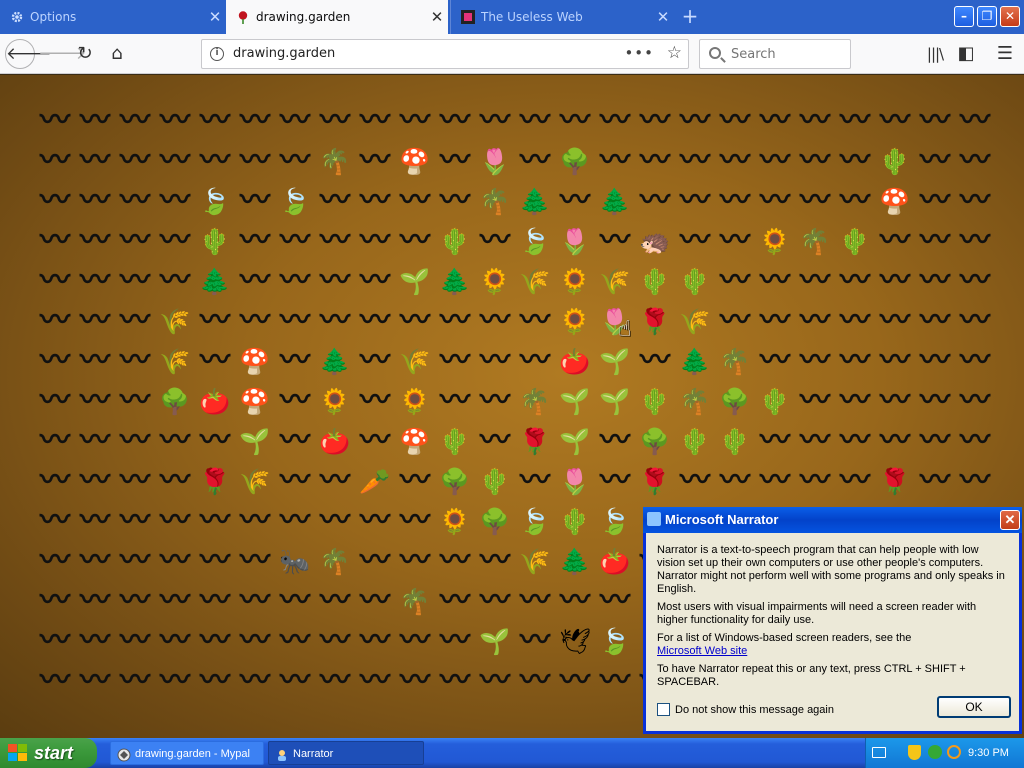 Image resolution: width=1024 pixels, height=768 pixels. Describe the element at coordinates (437, 17) in the screenshot. I see `close-tab-icon: ✕` at that location.